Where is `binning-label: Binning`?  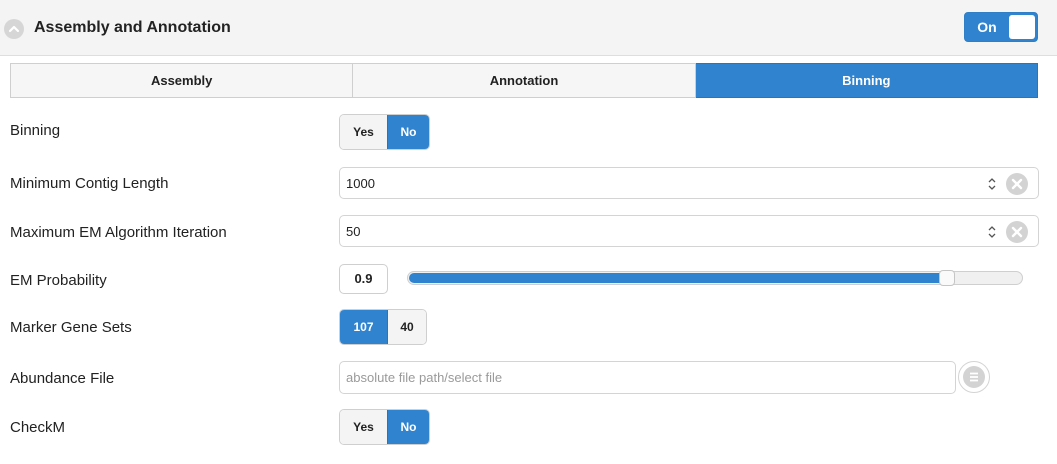 binning-label: Binning is located at coordinates (35, 130).